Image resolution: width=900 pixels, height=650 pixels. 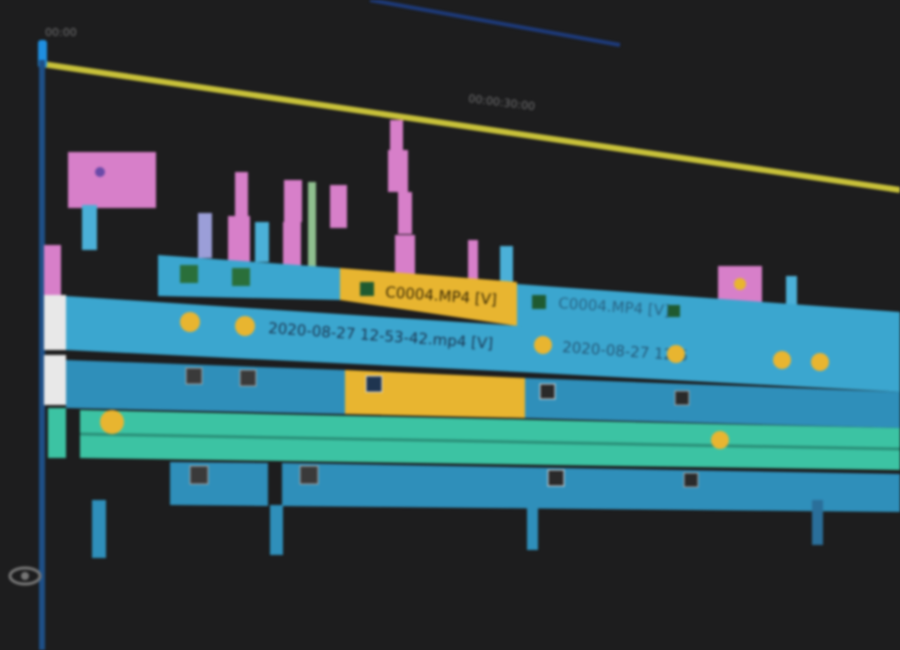 What do you see at coordinates (495, 23) in the screenshot?
I see `scroll-bar` at bounding box center [495, 23].